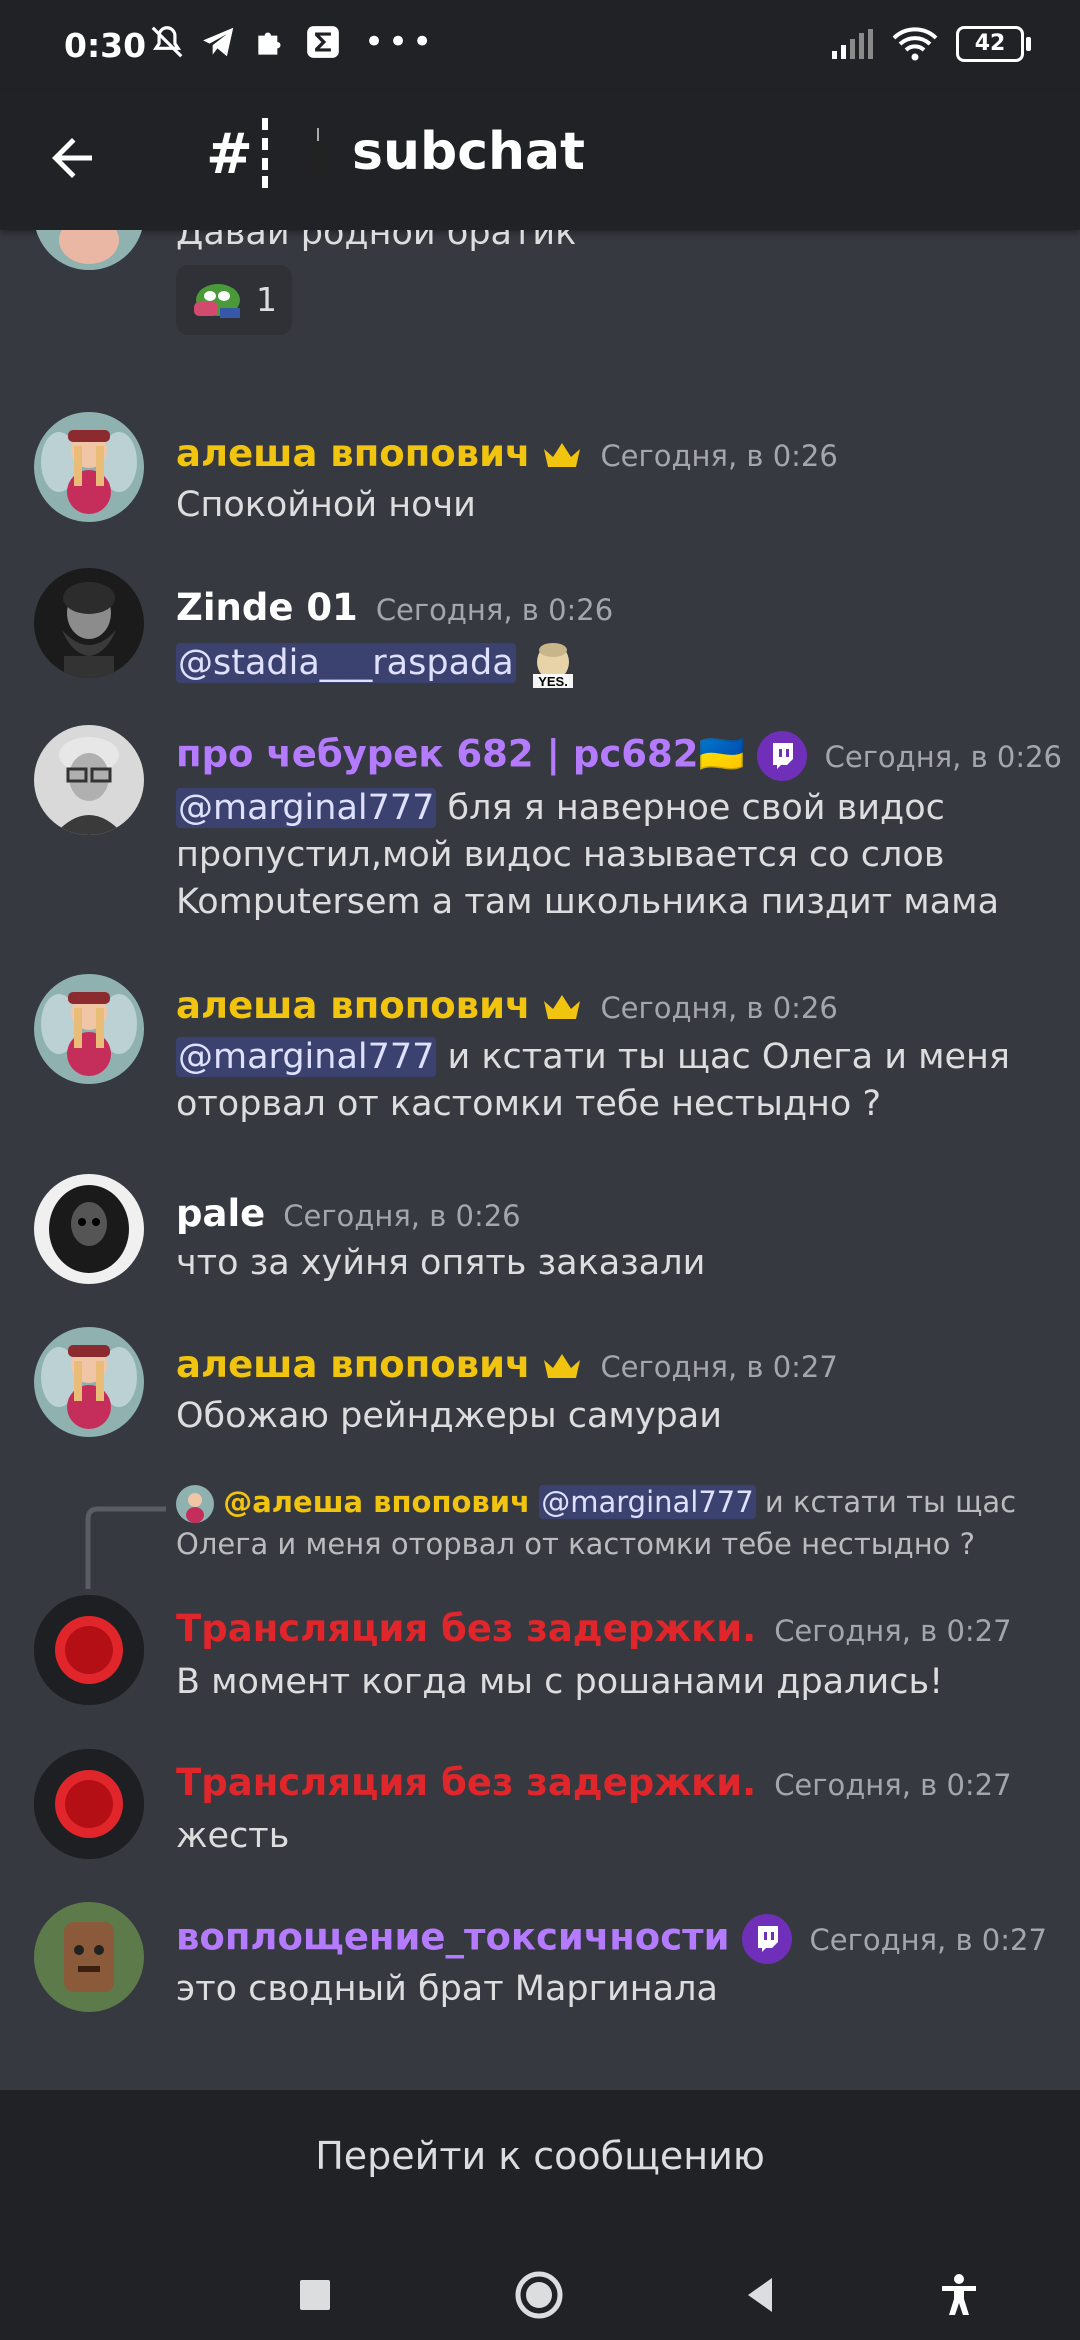 This screenshot has height=2340, width=1080. What do you see at coordinates (315, 2295) in the screenshot?
I see `recents-icon` at bounding box center [315, 2295].